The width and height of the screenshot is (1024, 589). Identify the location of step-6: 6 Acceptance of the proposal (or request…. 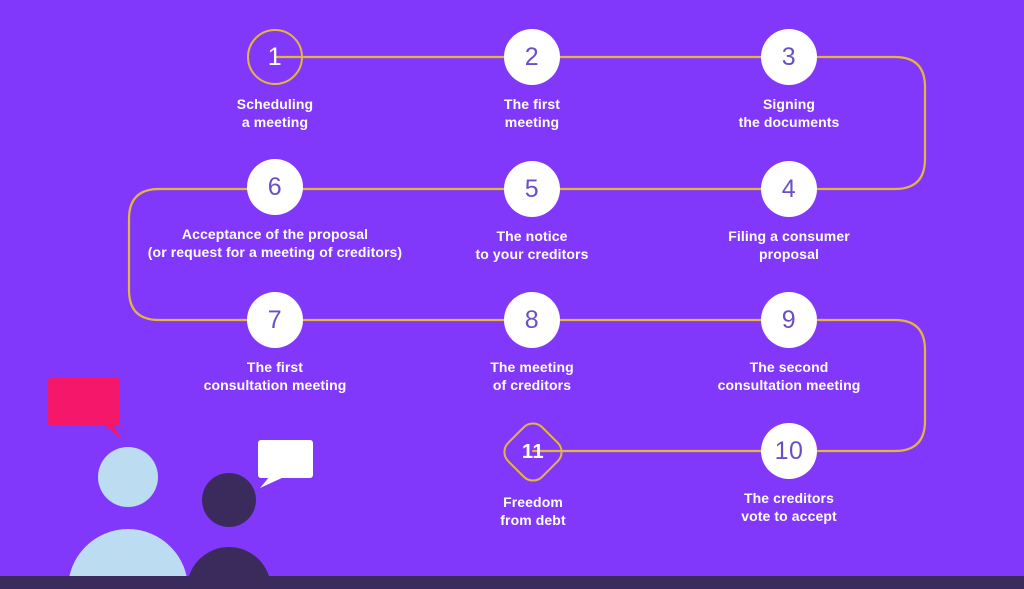
(275, 210).